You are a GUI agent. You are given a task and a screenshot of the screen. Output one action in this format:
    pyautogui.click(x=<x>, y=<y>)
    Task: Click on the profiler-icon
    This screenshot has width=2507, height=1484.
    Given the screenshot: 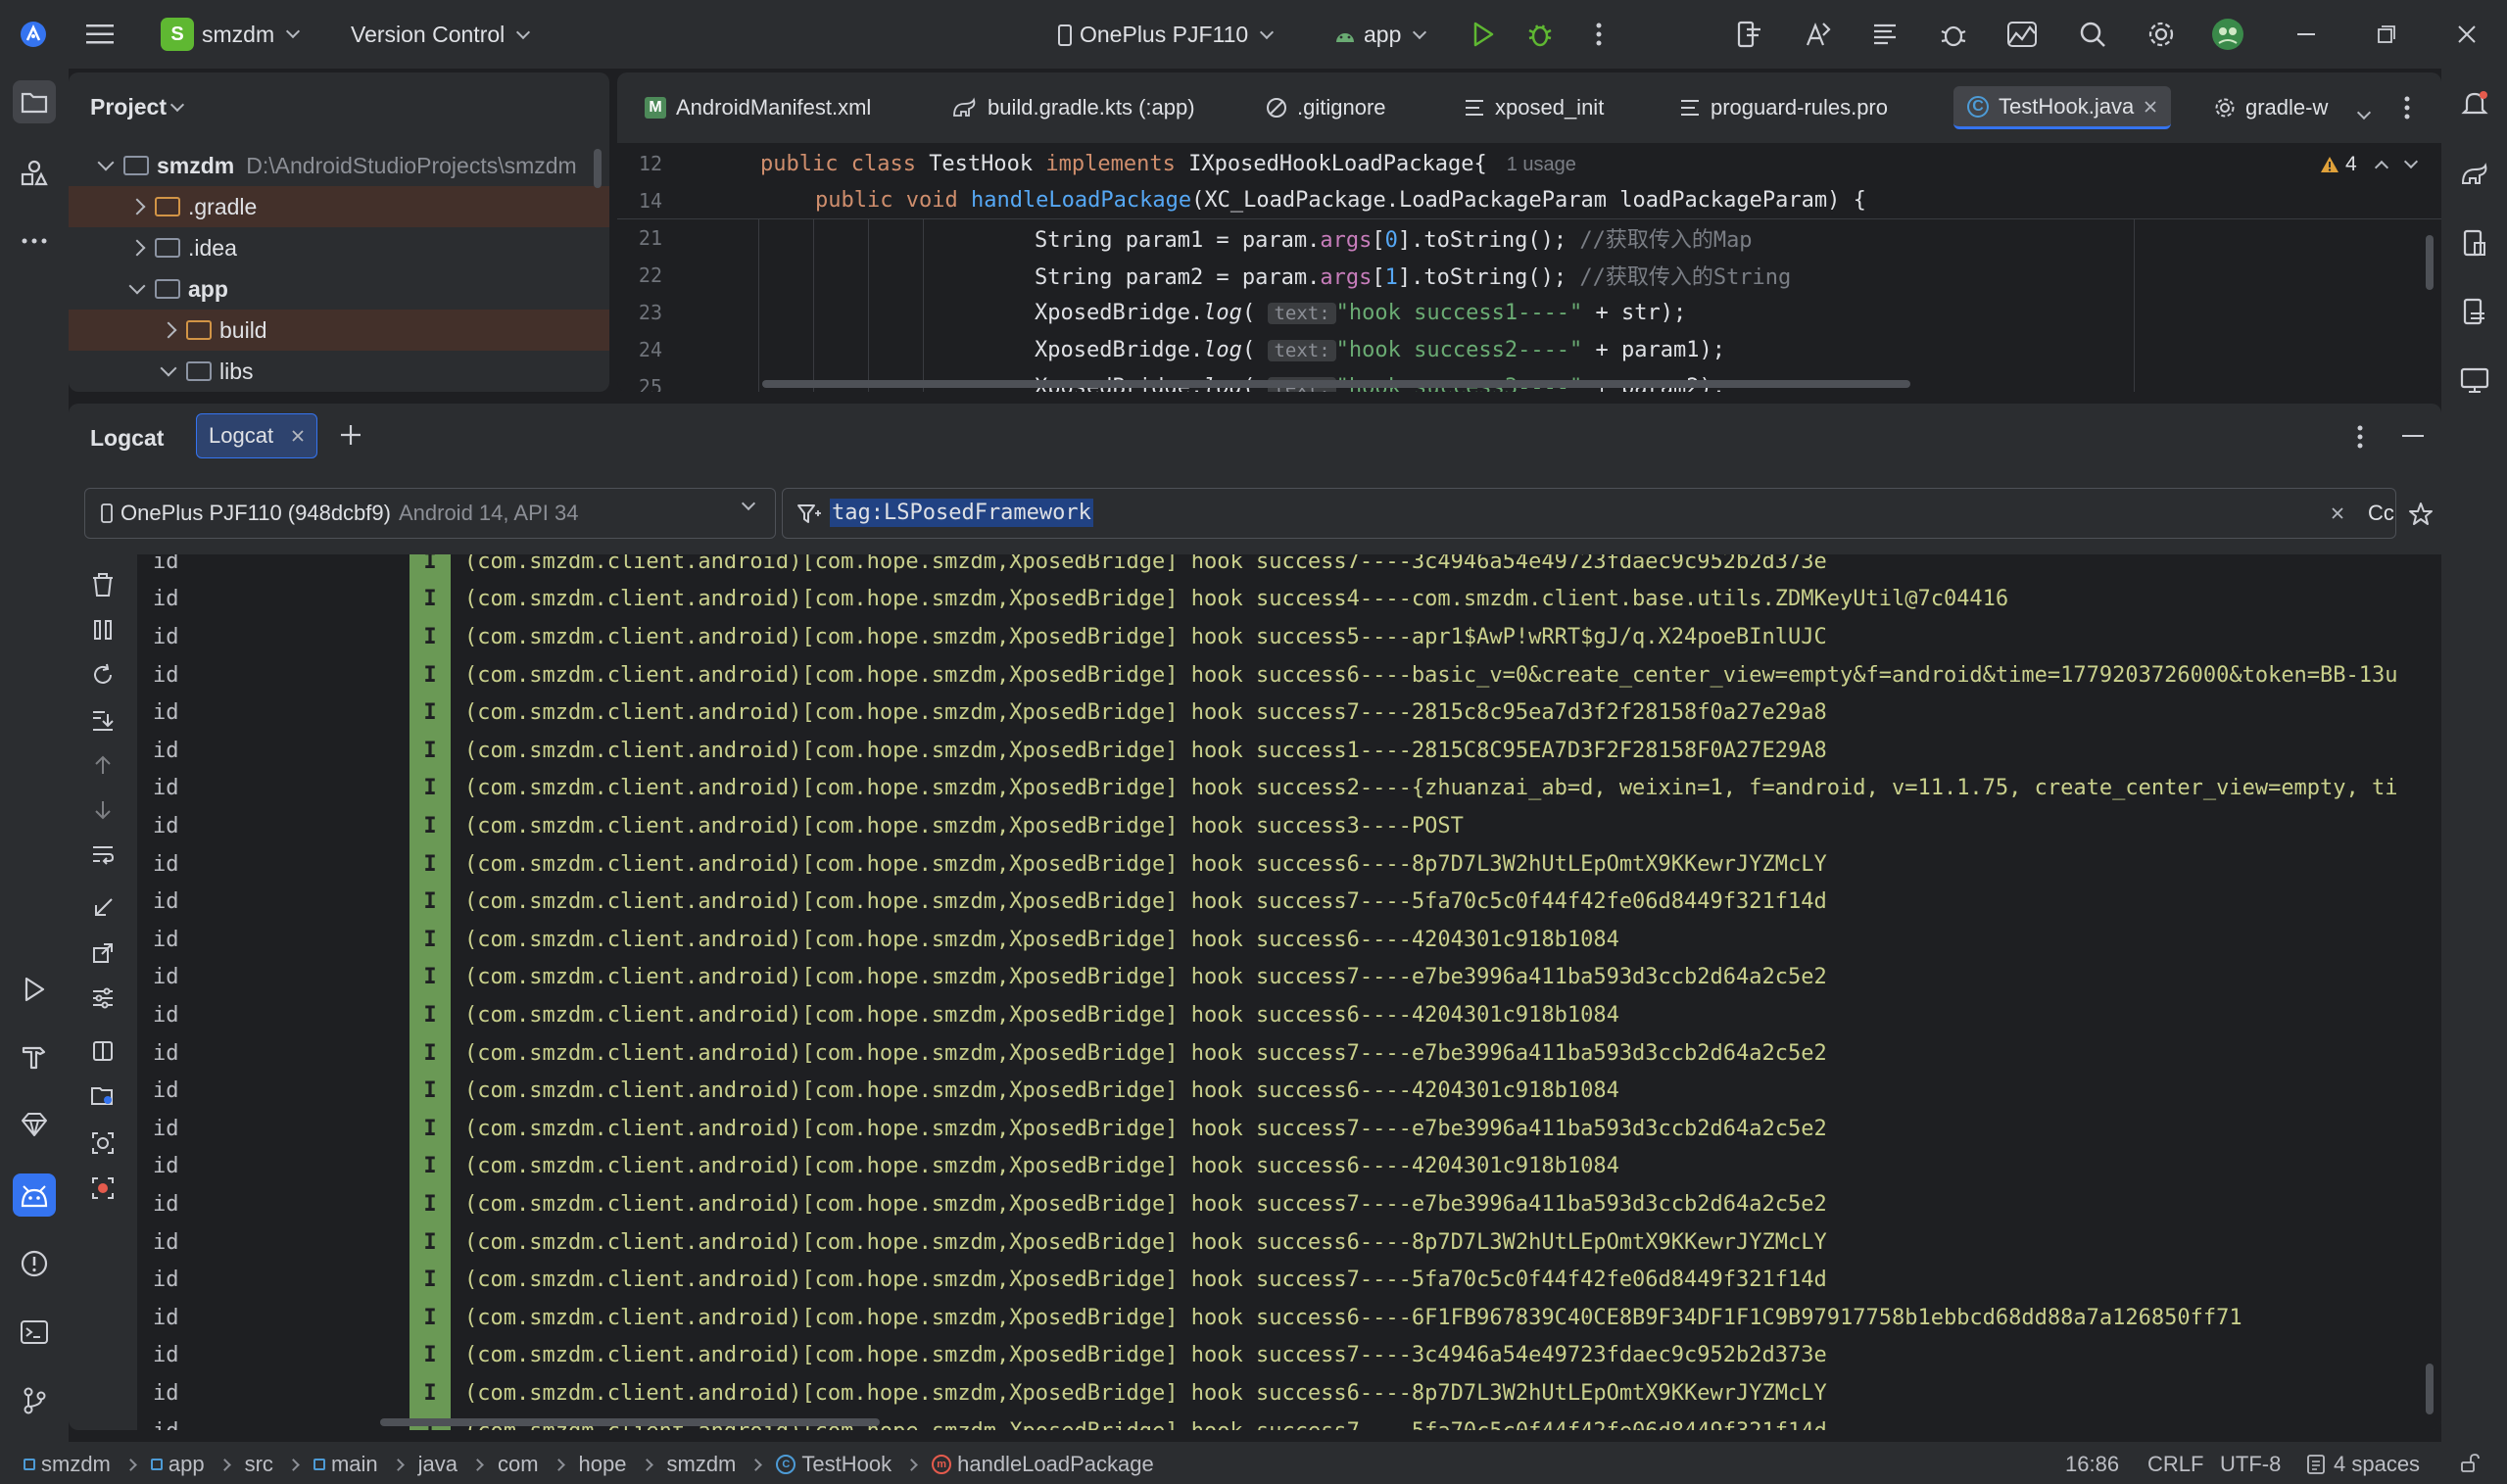 What is the action you would take?
    pyautogui.click(x=2022, y=34)
    